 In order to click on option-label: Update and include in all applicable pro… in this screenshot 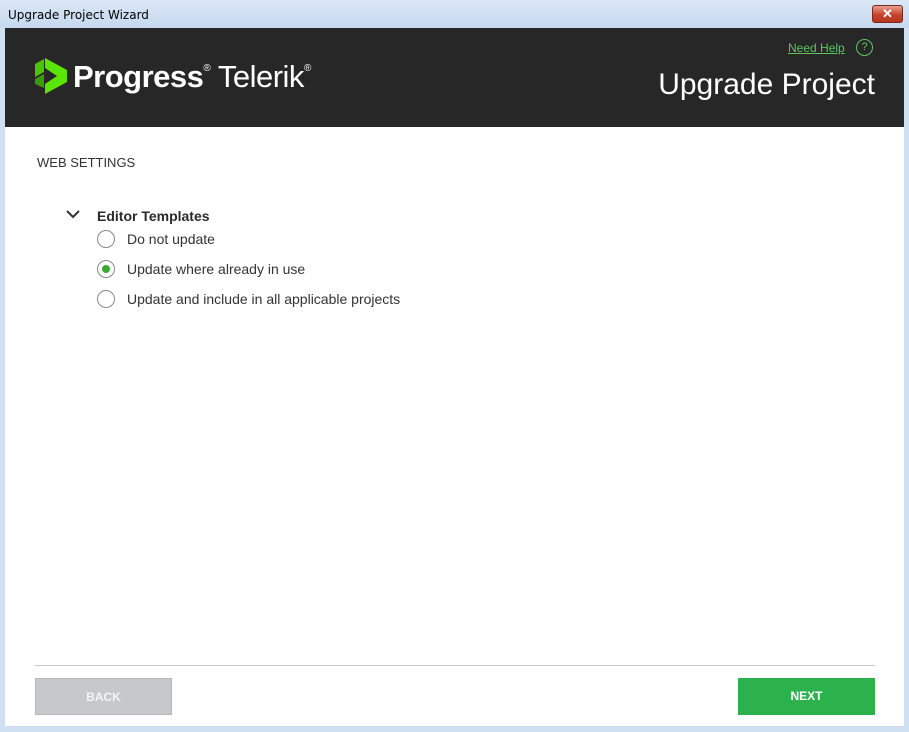, I will do `click(264, 299)`.